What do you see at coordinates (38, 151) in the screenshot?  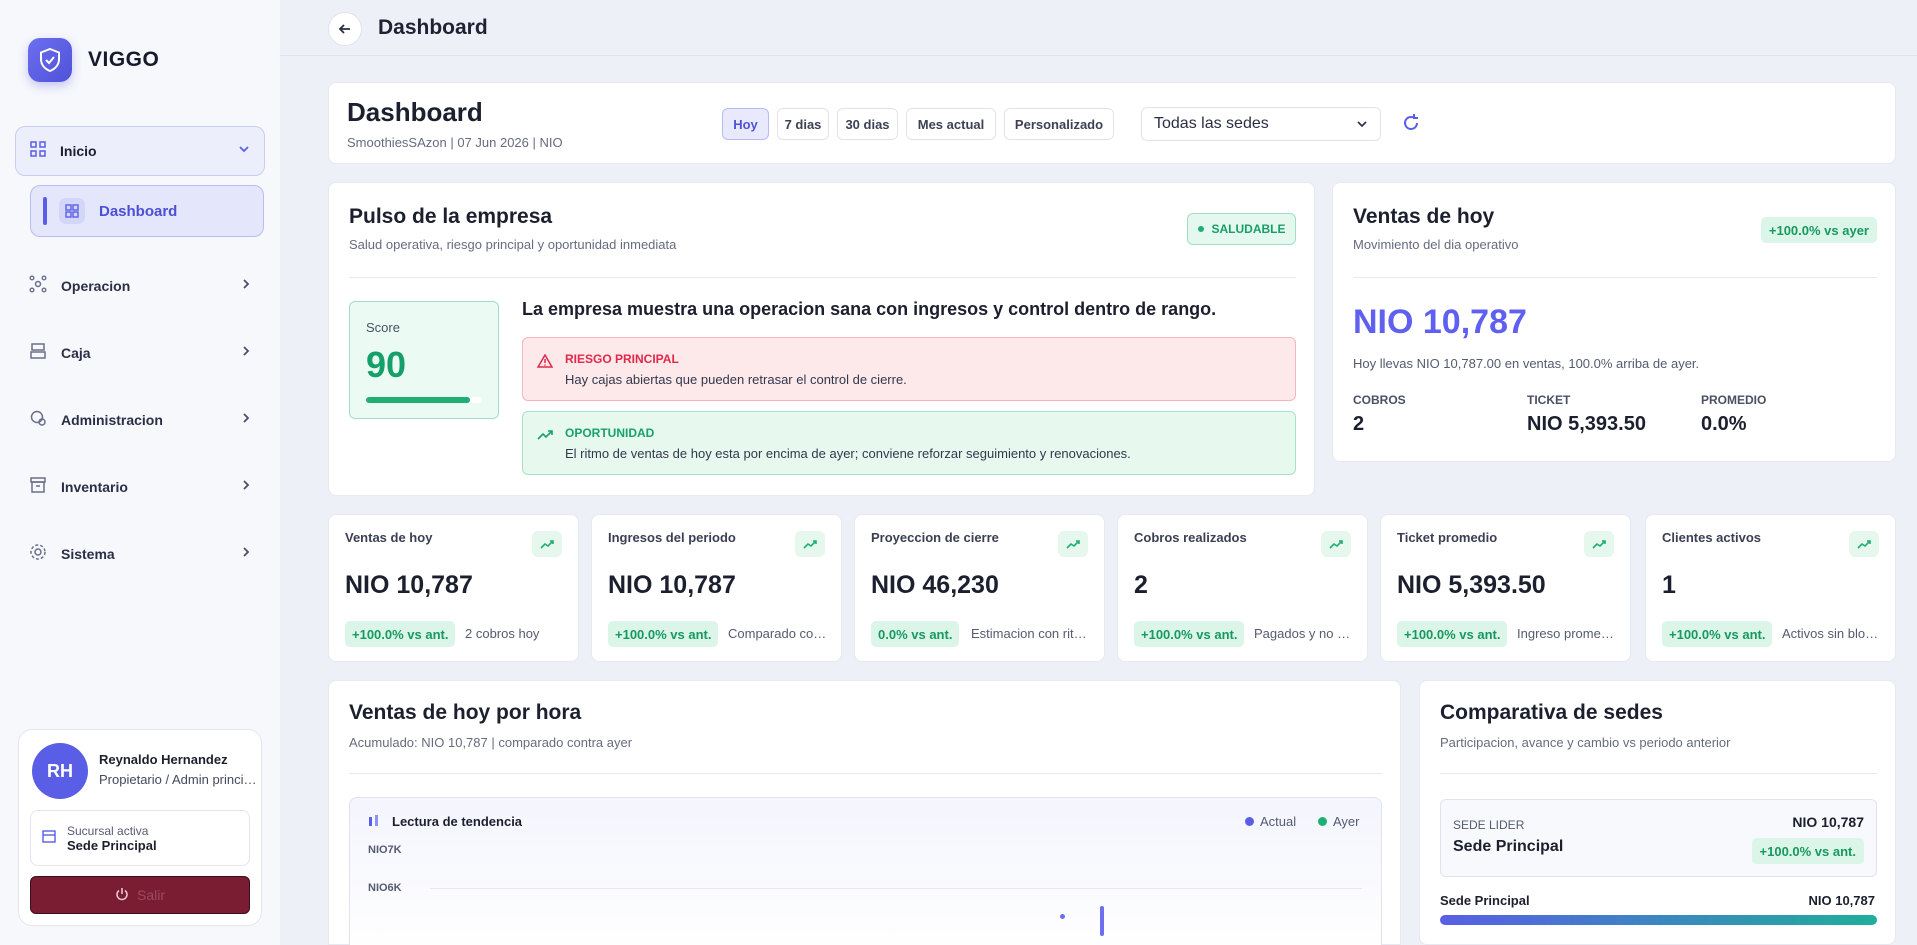 I see `grid-icon` at bounding box center [38, 151].